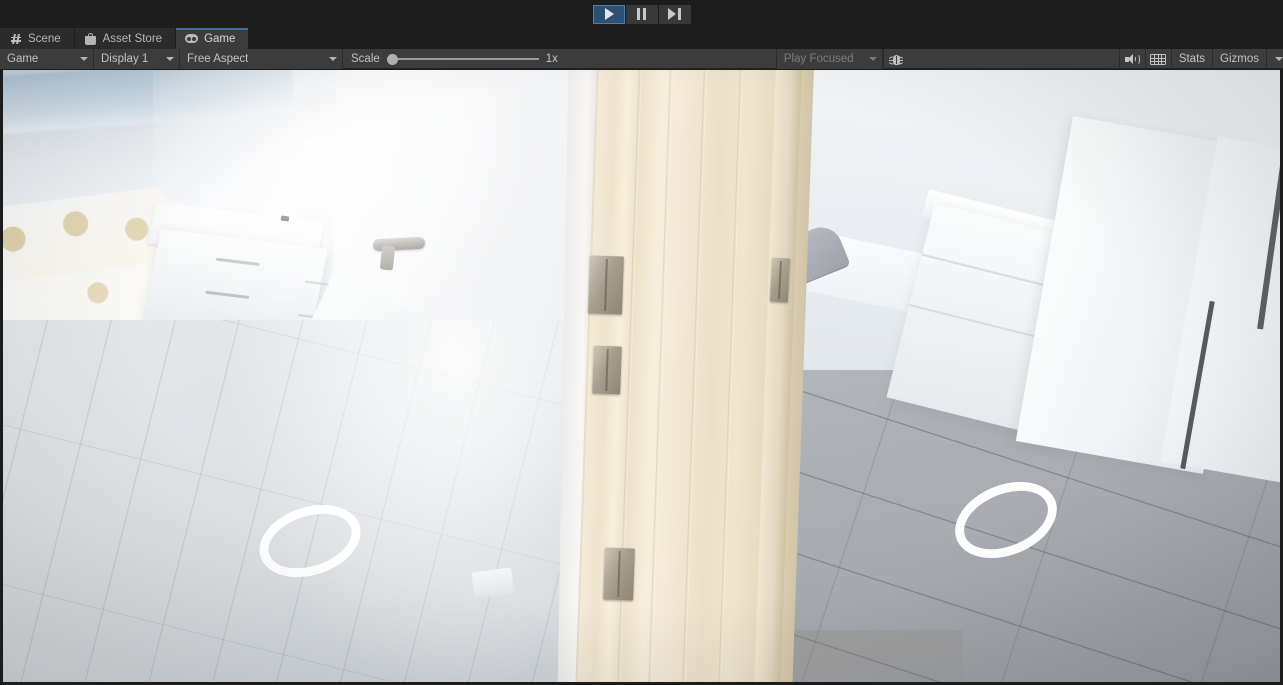 This screenshot has height=685, width=1283. What do you see at coordinates (47, 59) in the screenshot?
I see `view-mode-dropdown: Game` at bounding box center [47, 59].